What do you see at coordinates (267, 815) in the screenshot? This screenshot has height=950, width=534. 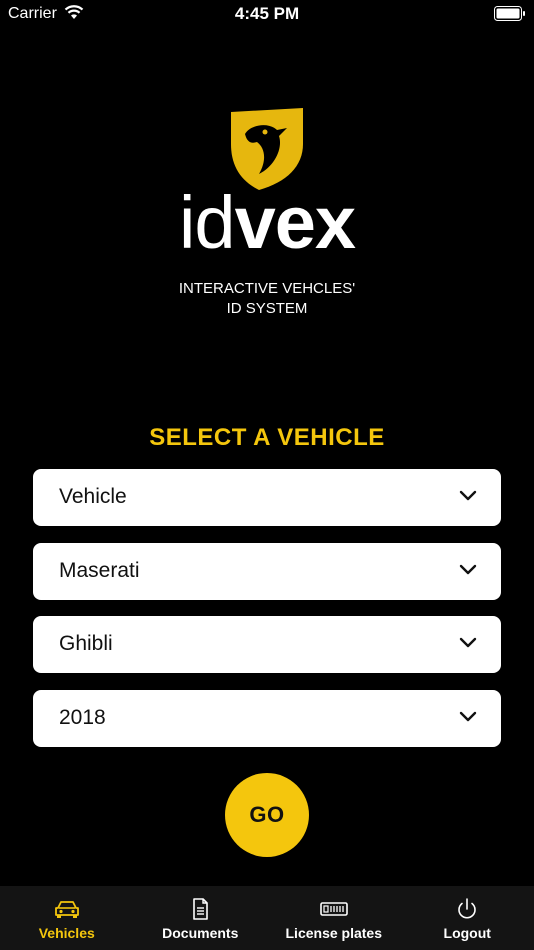 I see `go-button: GO` at bounding box center [267, 815].